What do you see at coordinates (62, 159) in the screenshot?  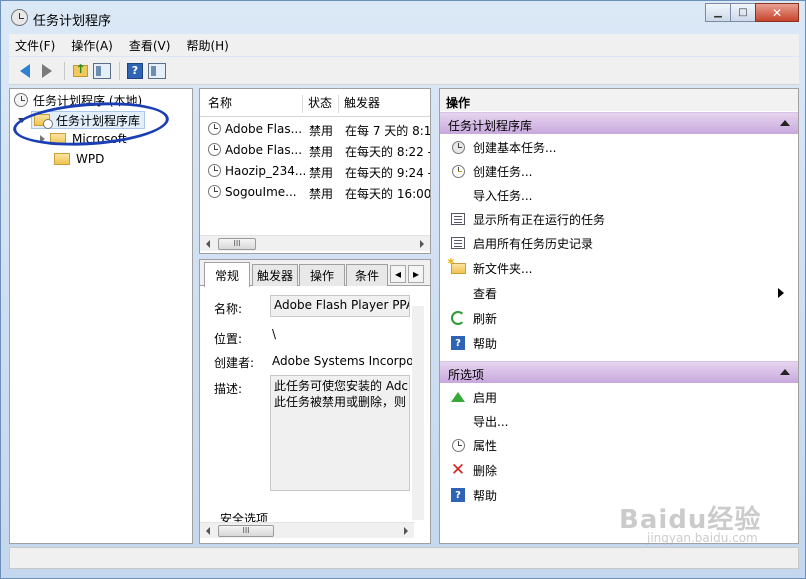 I see `folder-icon` at bounding box center [62, 159].